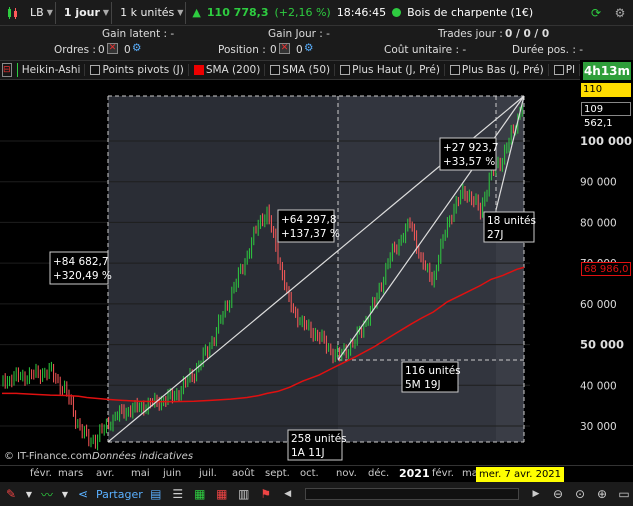  Describe the element at coordinates (273, 50) in the screenshot. I see `position-value: 0` at that location.